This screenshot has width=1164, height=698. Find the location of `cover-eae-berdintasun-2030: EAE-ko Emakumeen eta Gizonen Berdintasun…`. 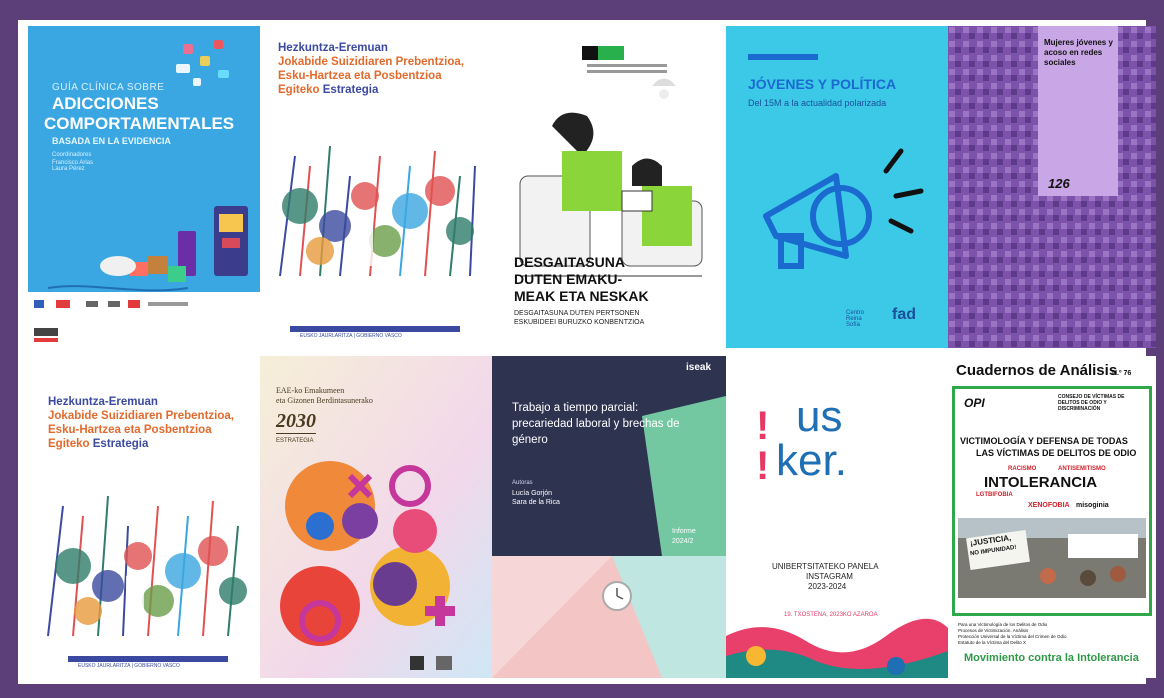

cover-eae-berdintasun-2030: EAE-ko Emakumeen eta Gizonen Berdintasun… is located at coordinates (376, 517).